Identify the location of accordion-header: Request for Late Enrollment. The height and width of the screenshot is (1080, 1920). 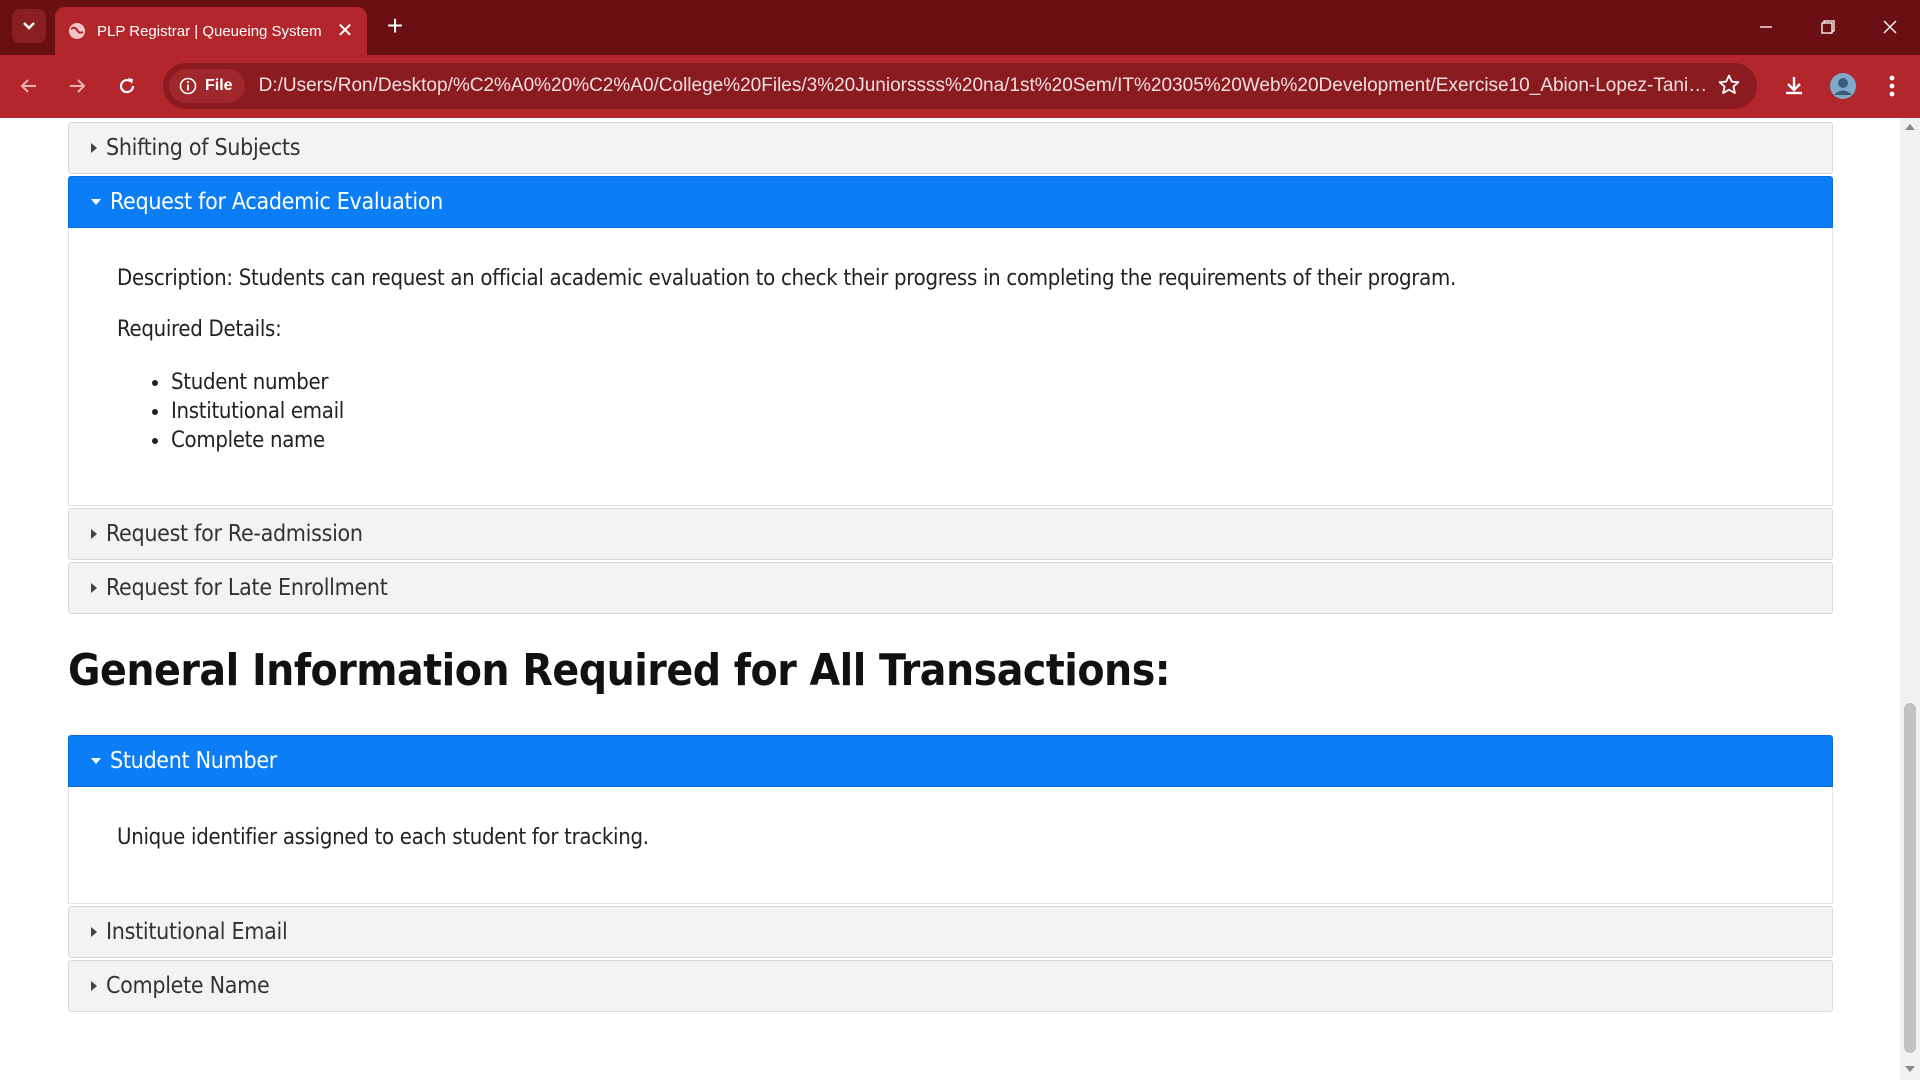
(950, 588).